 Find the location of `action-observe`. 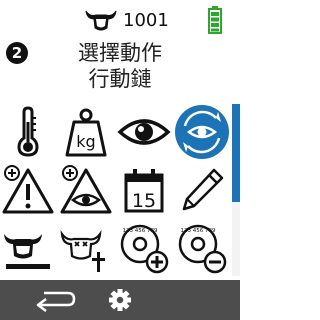

action-observe is located at coordinates (144, 132).